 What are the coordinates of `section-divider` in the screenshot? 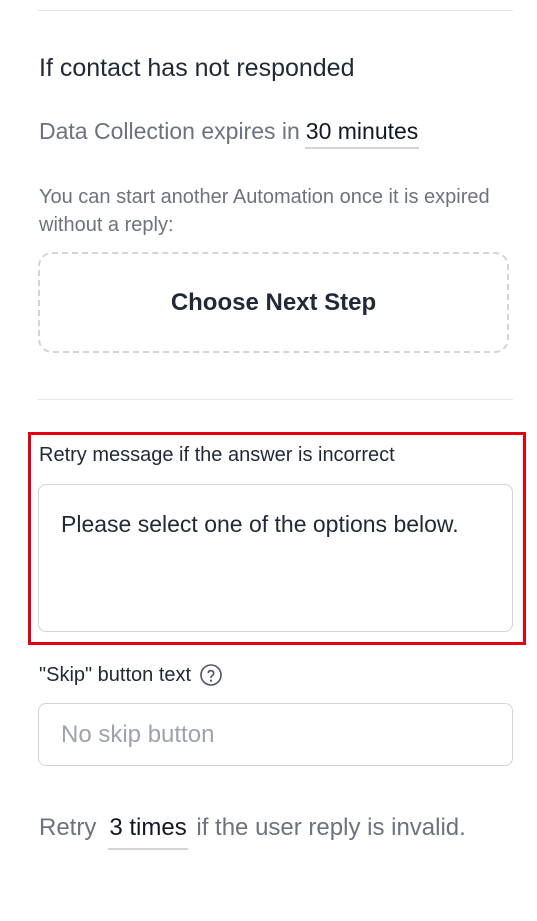 It's located at (275, 399).